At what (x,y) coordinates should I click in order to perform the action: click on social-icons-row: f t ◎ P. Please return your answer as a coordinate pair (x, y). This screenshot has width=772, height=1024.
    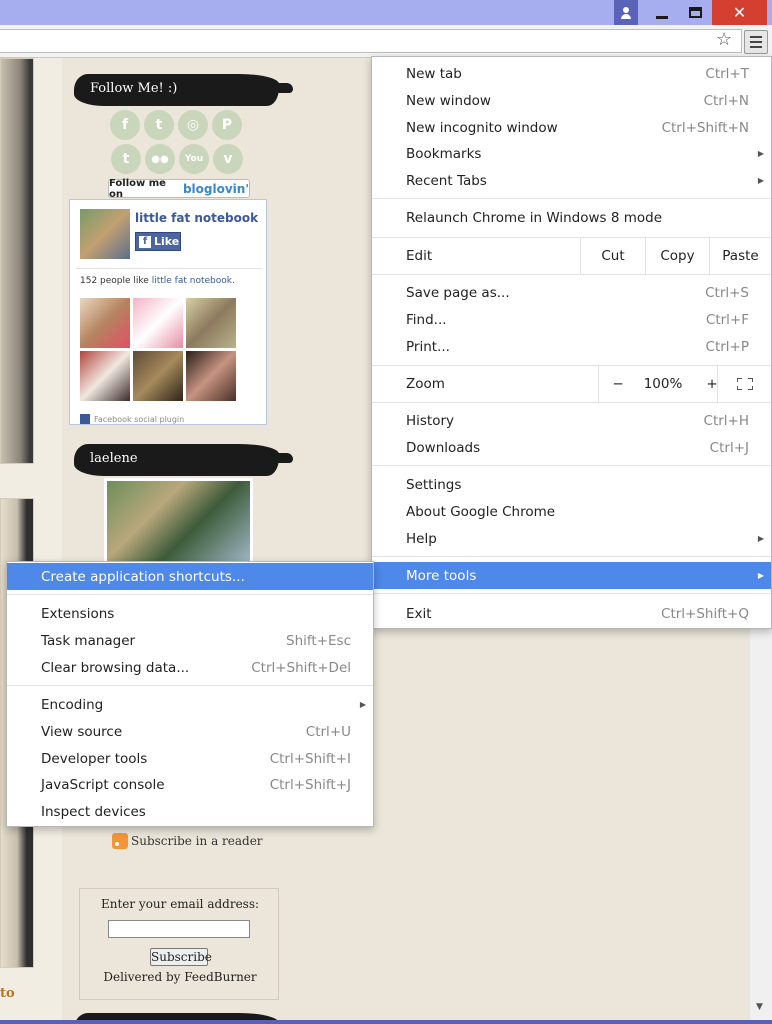
    Looking at the image, I should click on (176, 125).